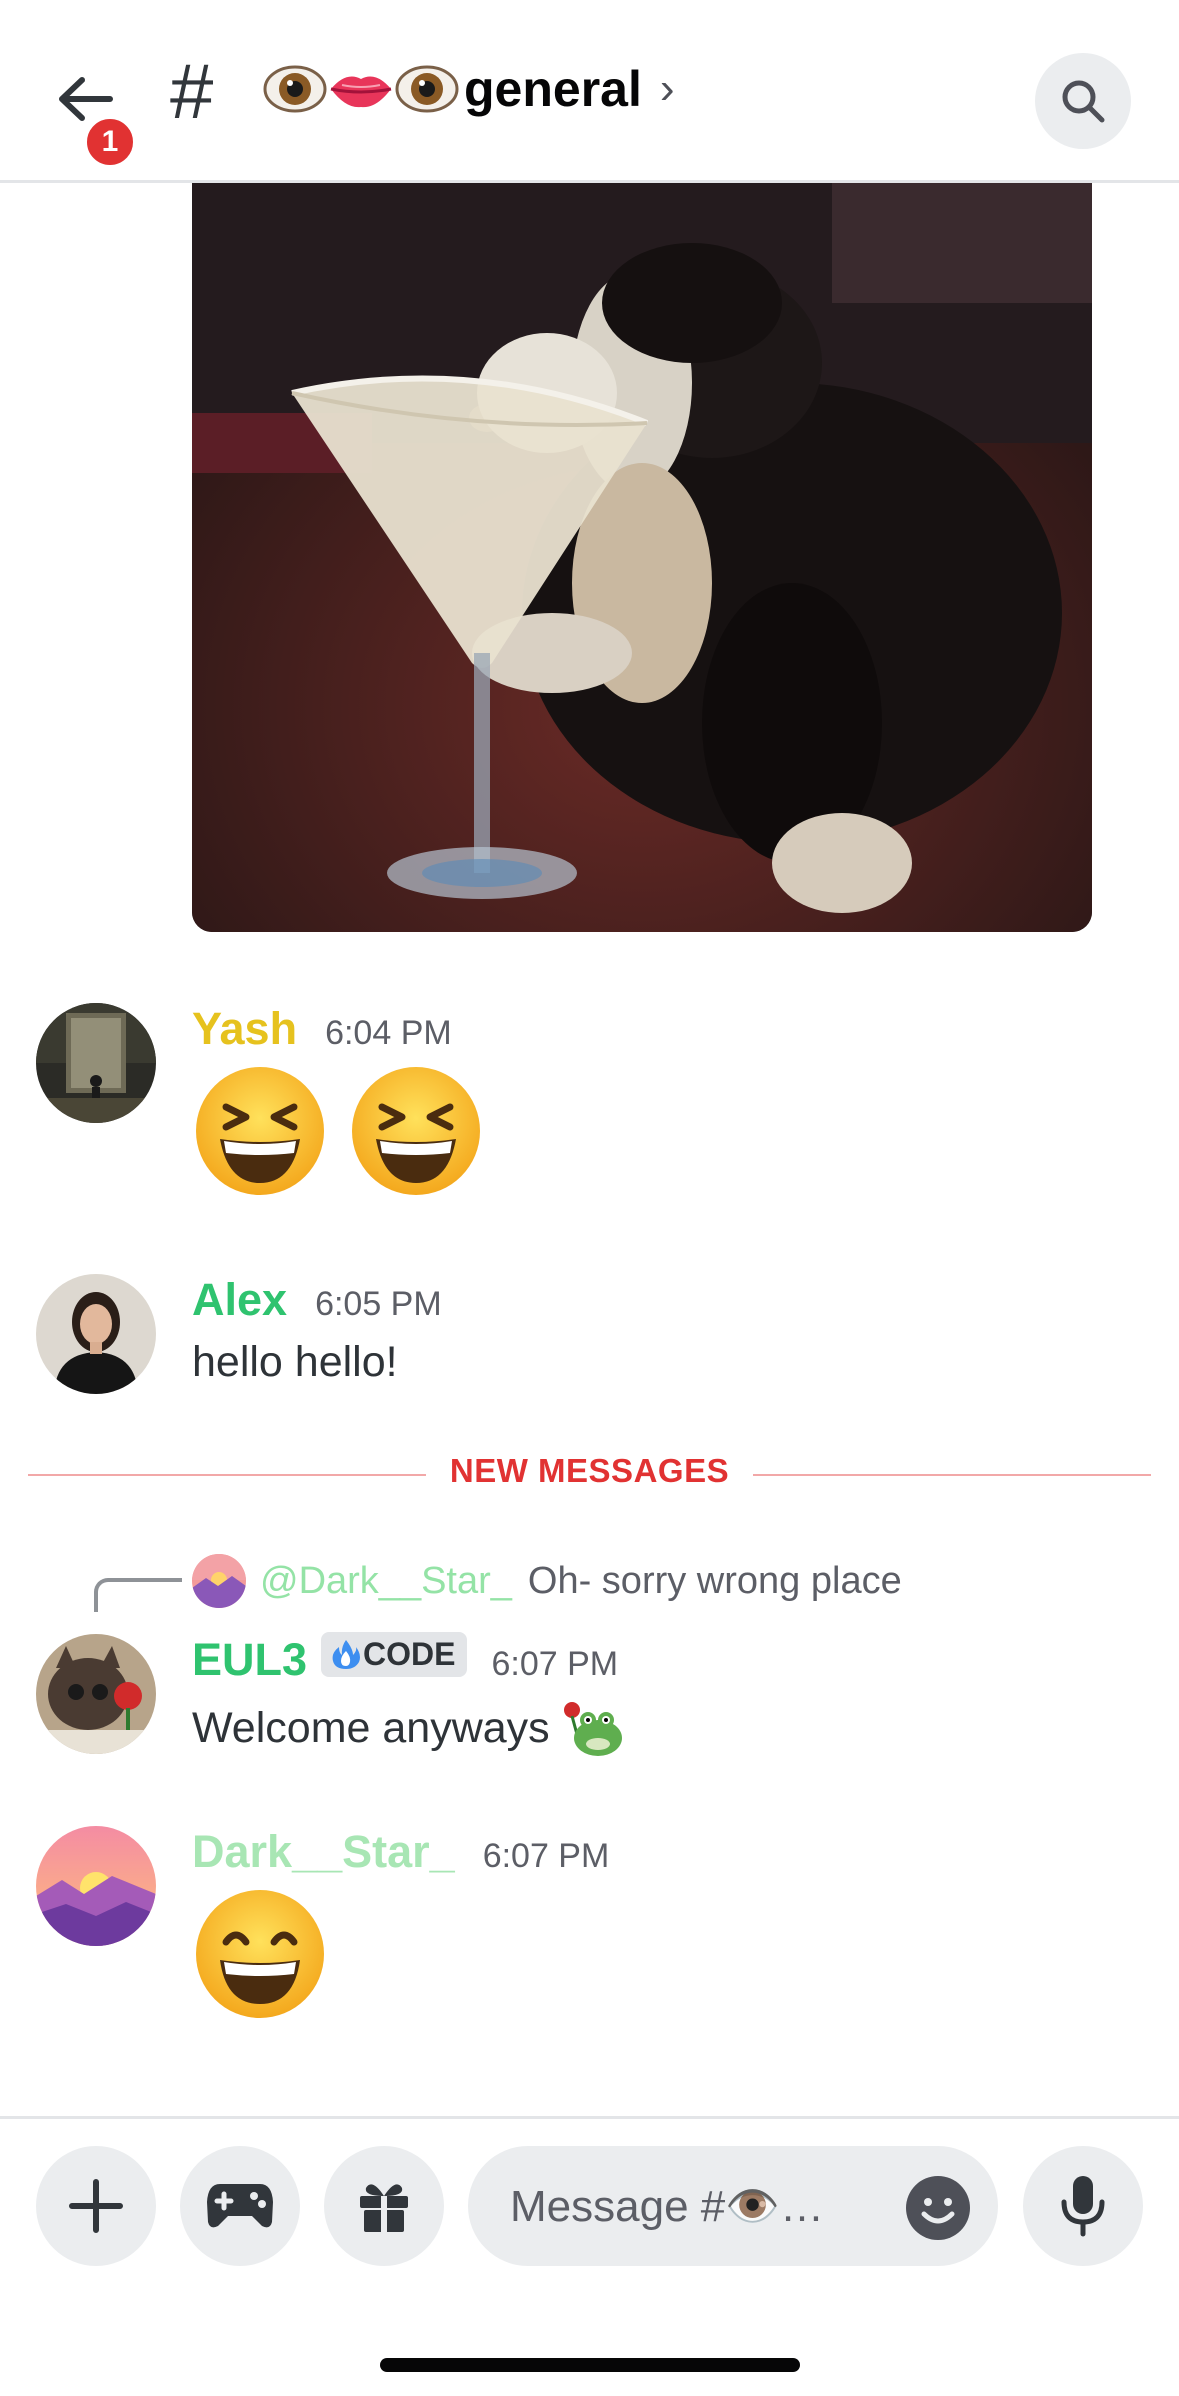  I want to click on new-messages-divider: NEW MESSAGES, so click(589, 1470).